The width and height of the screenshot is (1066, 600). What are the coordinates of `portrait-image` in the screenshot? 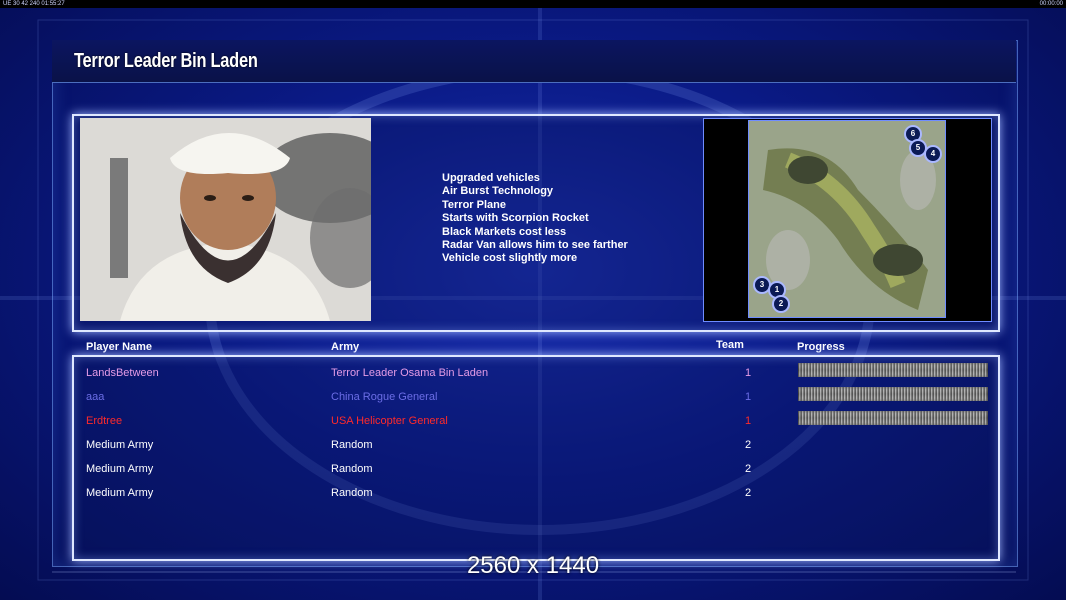 It's located at (225, 219).